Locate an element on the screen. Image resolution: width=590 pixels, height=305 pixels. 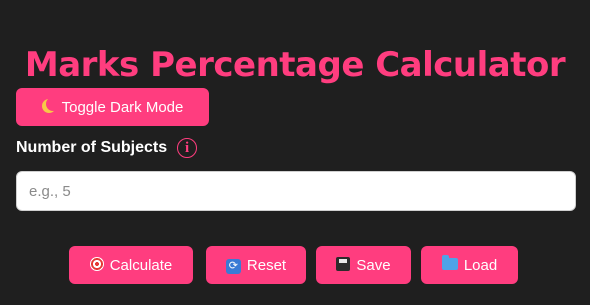
calculate-button: Calculate is located at coordinates (131, 265).